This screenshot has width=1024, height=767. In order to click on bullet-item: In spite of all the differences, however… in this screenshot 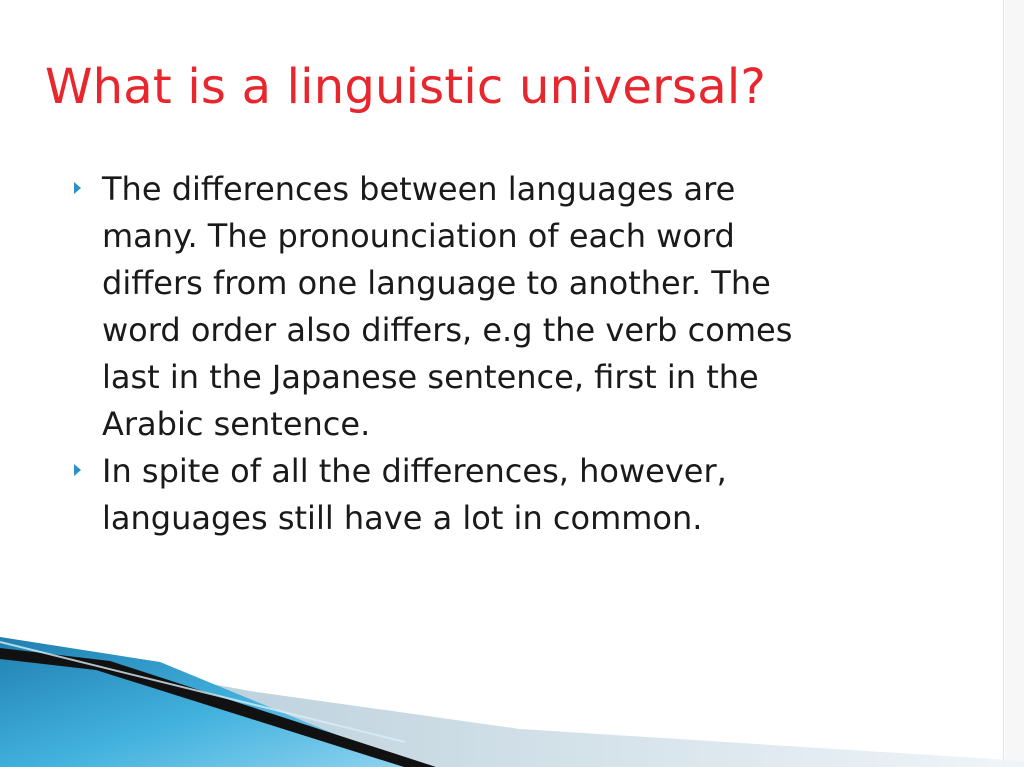, I will do `click(514, 495)`.